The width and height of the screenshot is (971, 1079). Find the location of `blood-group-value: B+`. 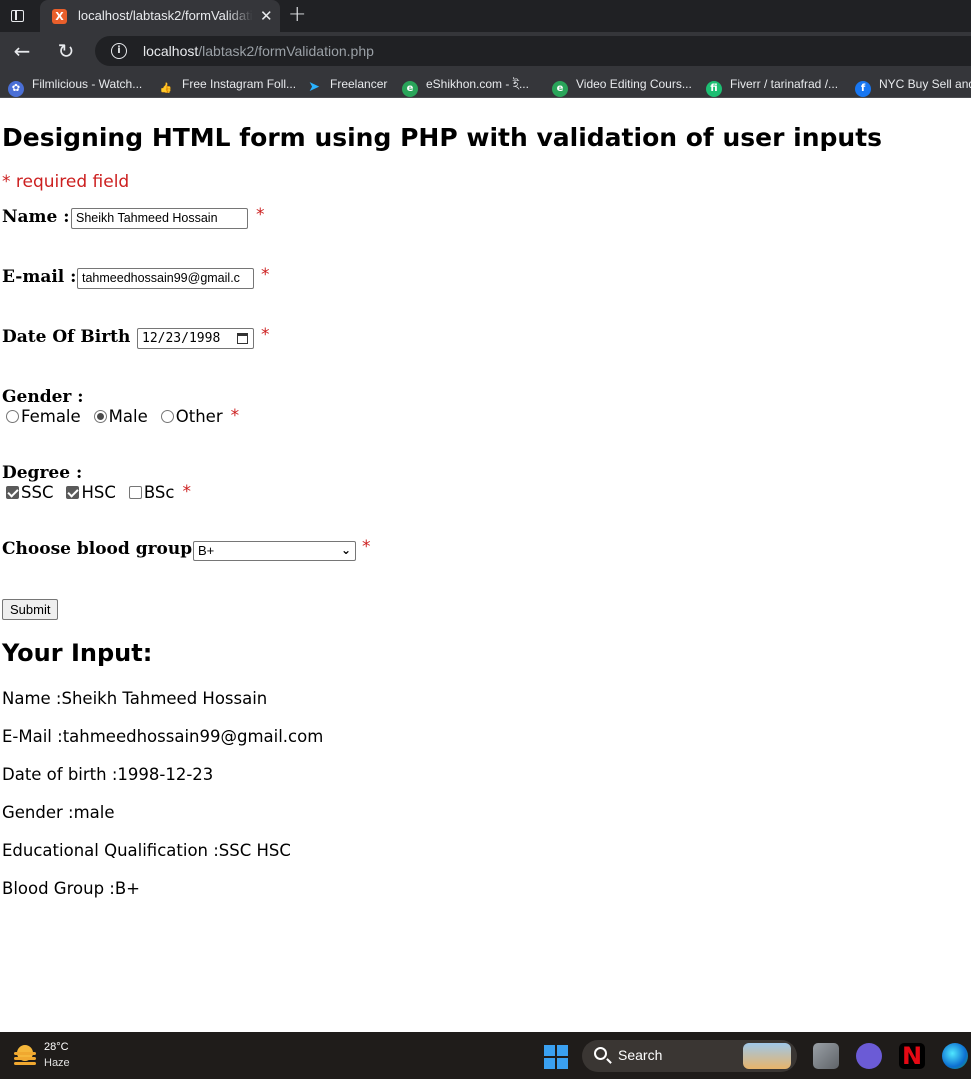

blood-group-value: B+ is located at coordinates (206, 550).